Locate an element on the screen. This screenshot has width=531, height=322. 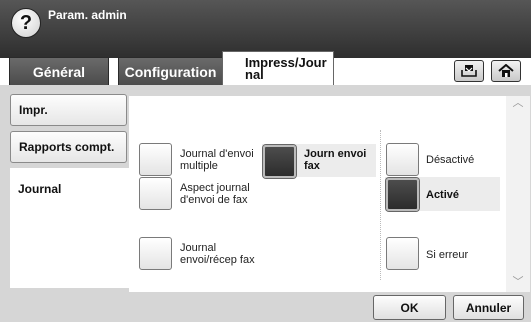
option-label: Journal d'envoi multiple is located at coordinates (217, 160).